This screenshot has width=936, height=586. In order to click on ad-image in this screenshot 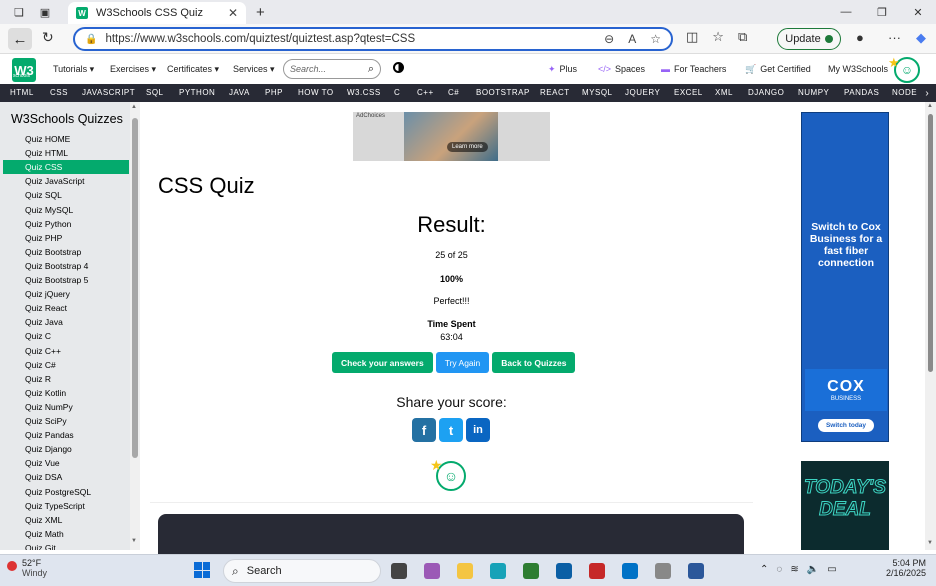, I will do `click(451, 136)`.